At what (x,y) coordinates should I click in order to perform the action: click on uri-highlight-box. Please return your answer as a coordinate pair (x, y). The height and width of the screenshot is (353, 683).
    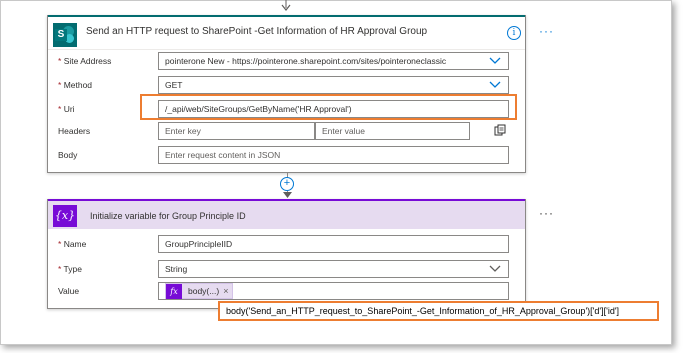
    Looking at the image, I should click on (328, 107).